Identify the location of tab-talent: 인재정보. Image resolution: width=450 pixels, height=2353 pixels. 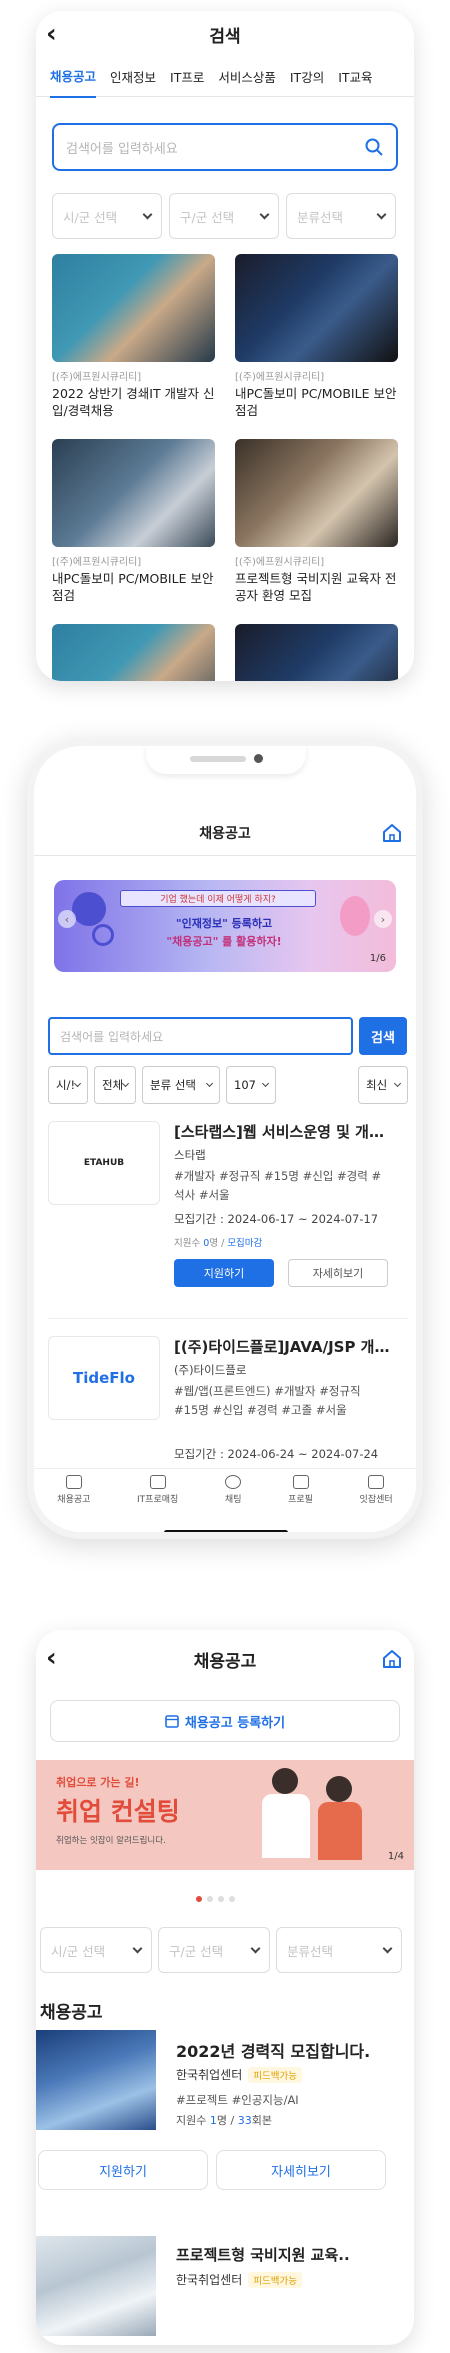
(133, 77).